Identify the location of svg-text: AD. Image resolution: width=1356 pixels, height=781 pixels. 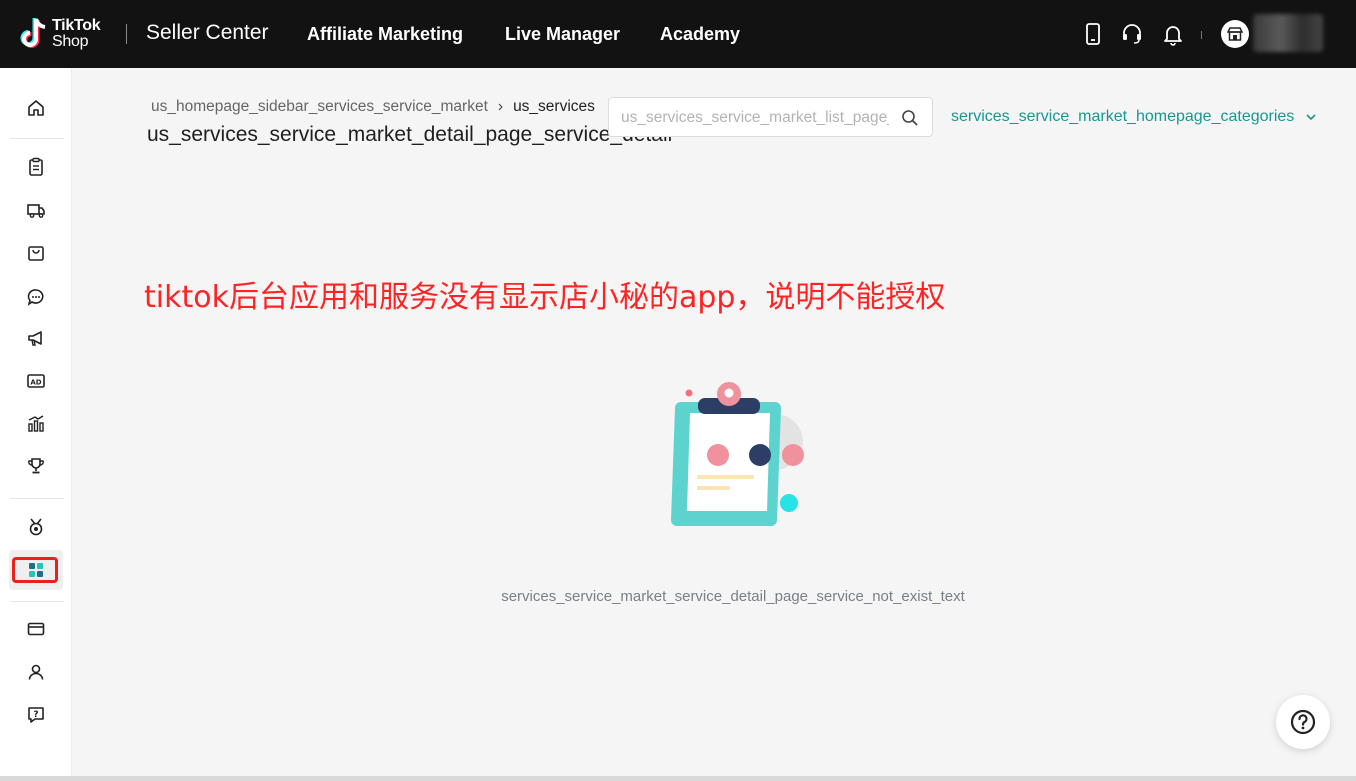
(35, 383).